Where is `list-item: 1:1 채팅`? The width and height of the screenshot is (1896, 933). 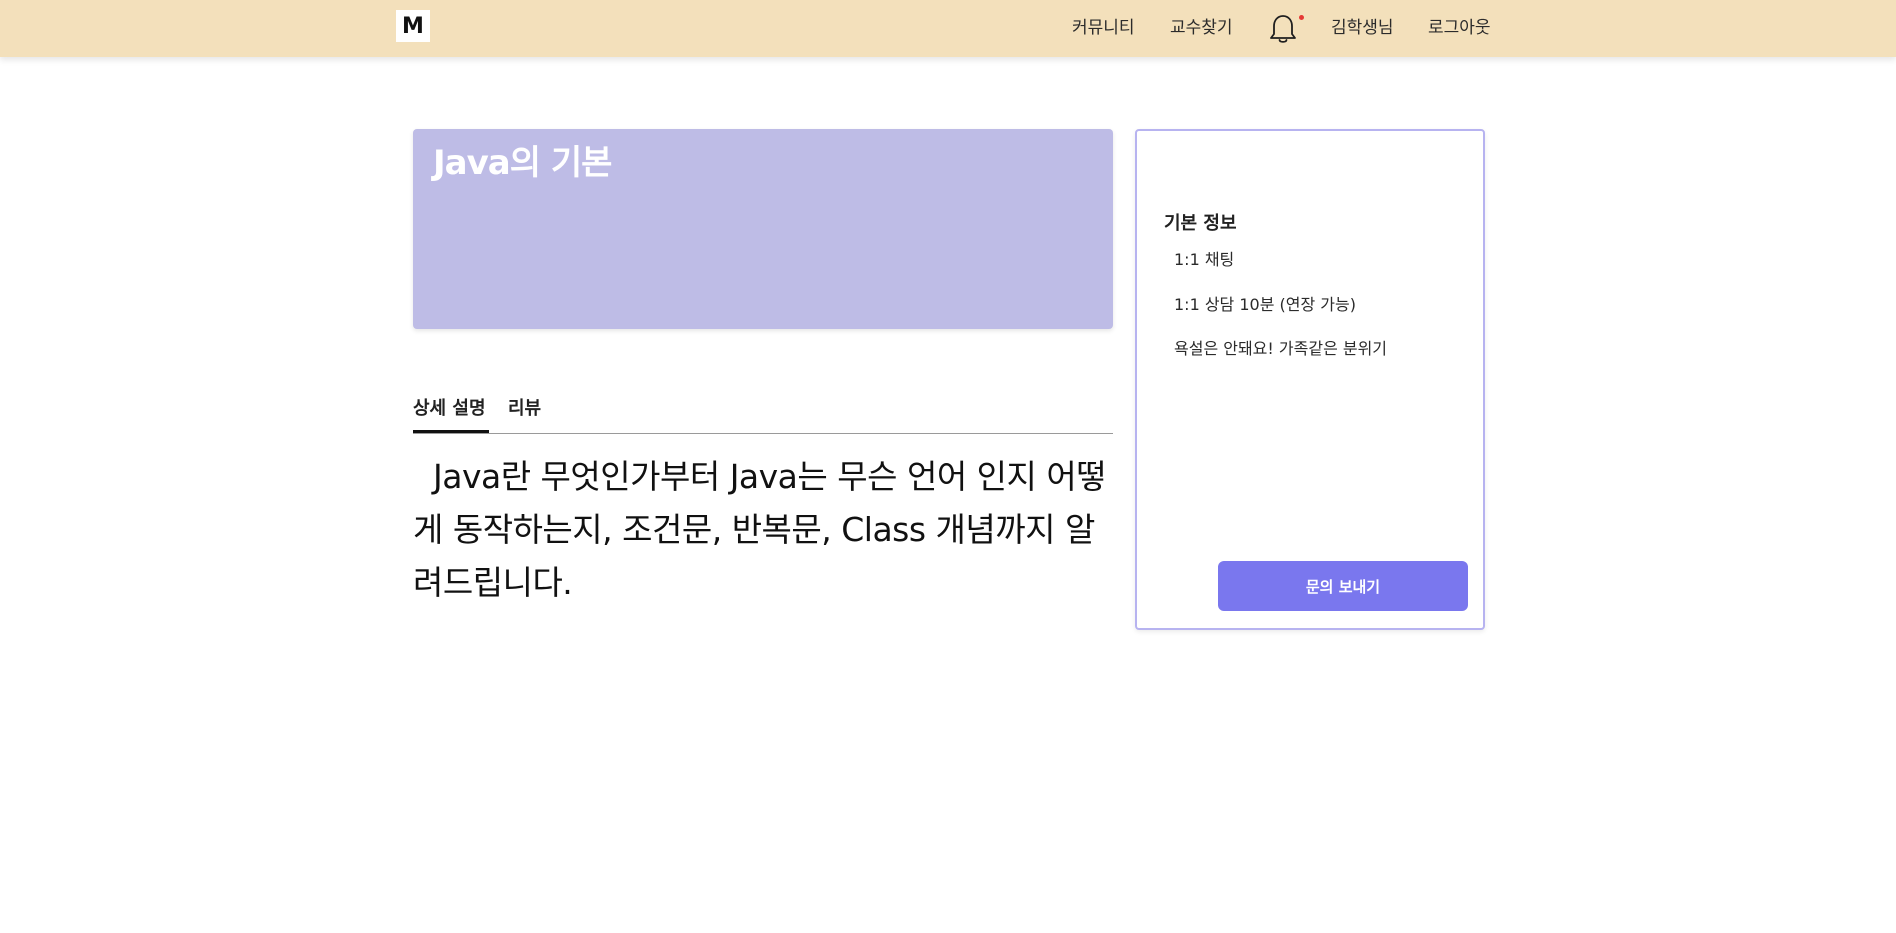
list-item: 1:1 채팅 is located at coordinates (1204, 259).